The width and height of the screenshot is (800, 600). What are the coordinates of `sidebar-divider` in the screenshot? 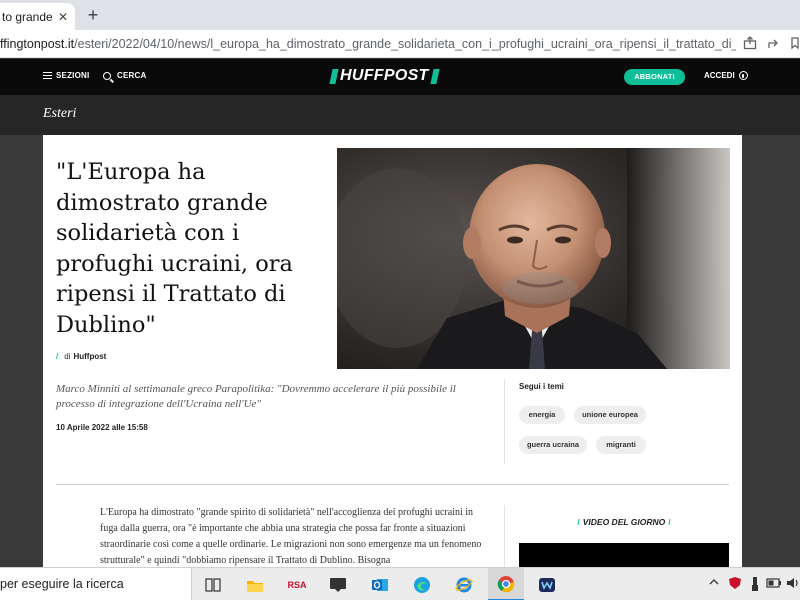 It's located at (504, 536).